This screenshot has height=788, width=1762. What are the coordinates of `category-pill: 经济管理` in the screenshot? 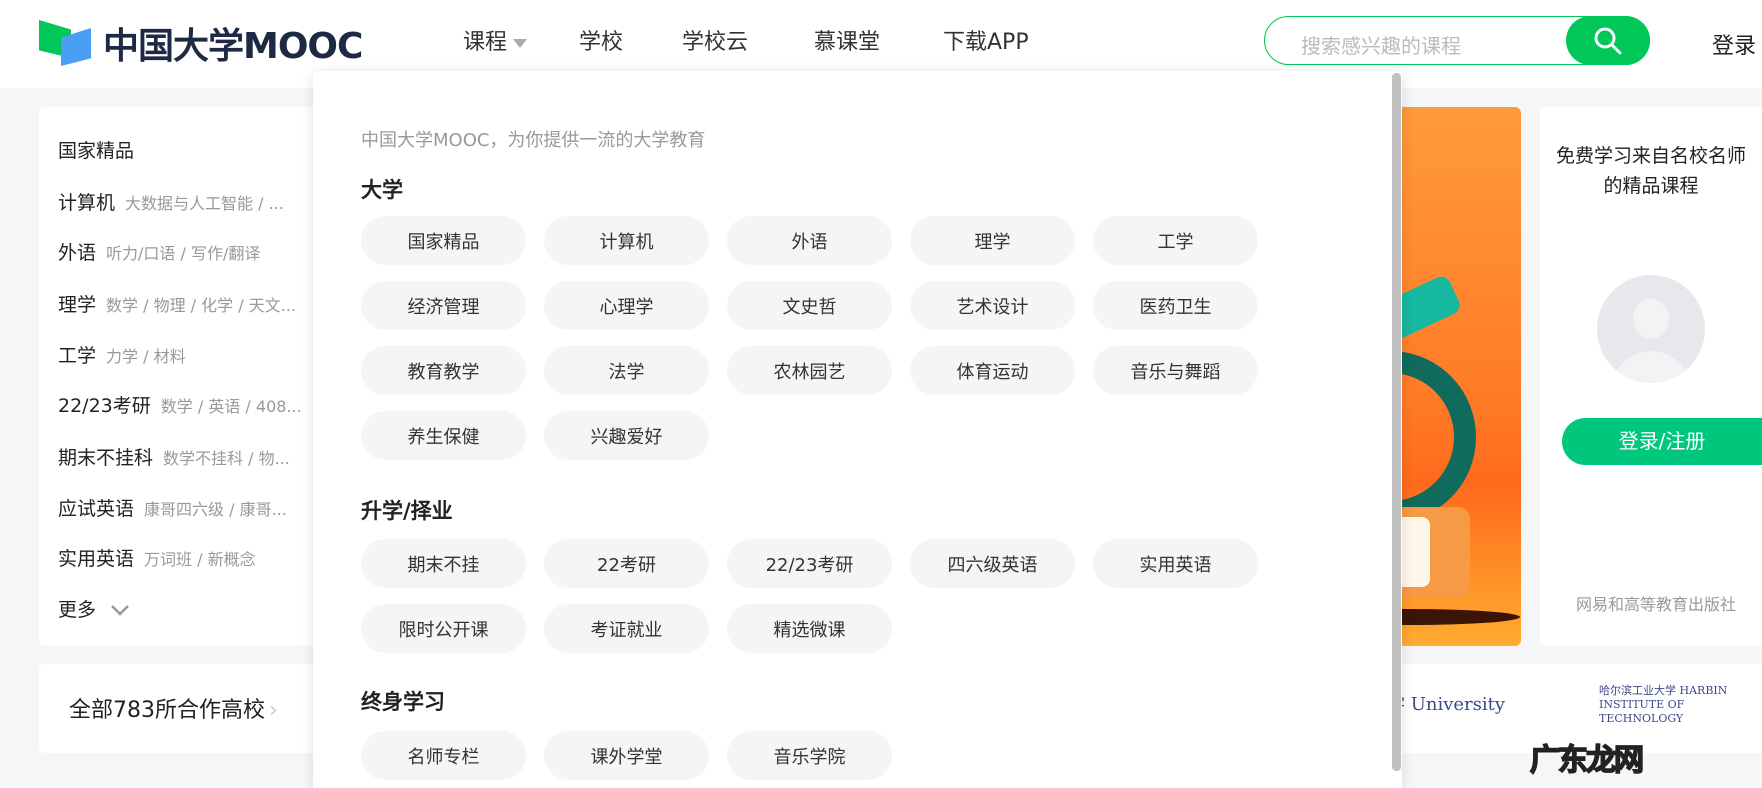 It's located at (443, 305).